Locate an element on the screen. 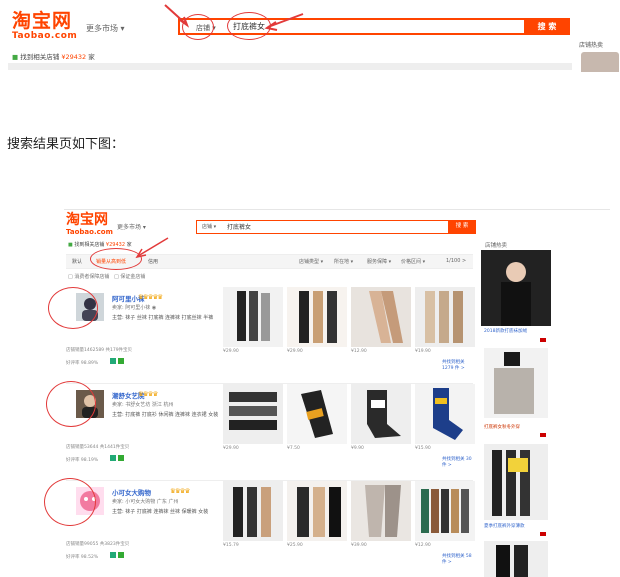  annotation-arrows is located at coordinates (219, 131).